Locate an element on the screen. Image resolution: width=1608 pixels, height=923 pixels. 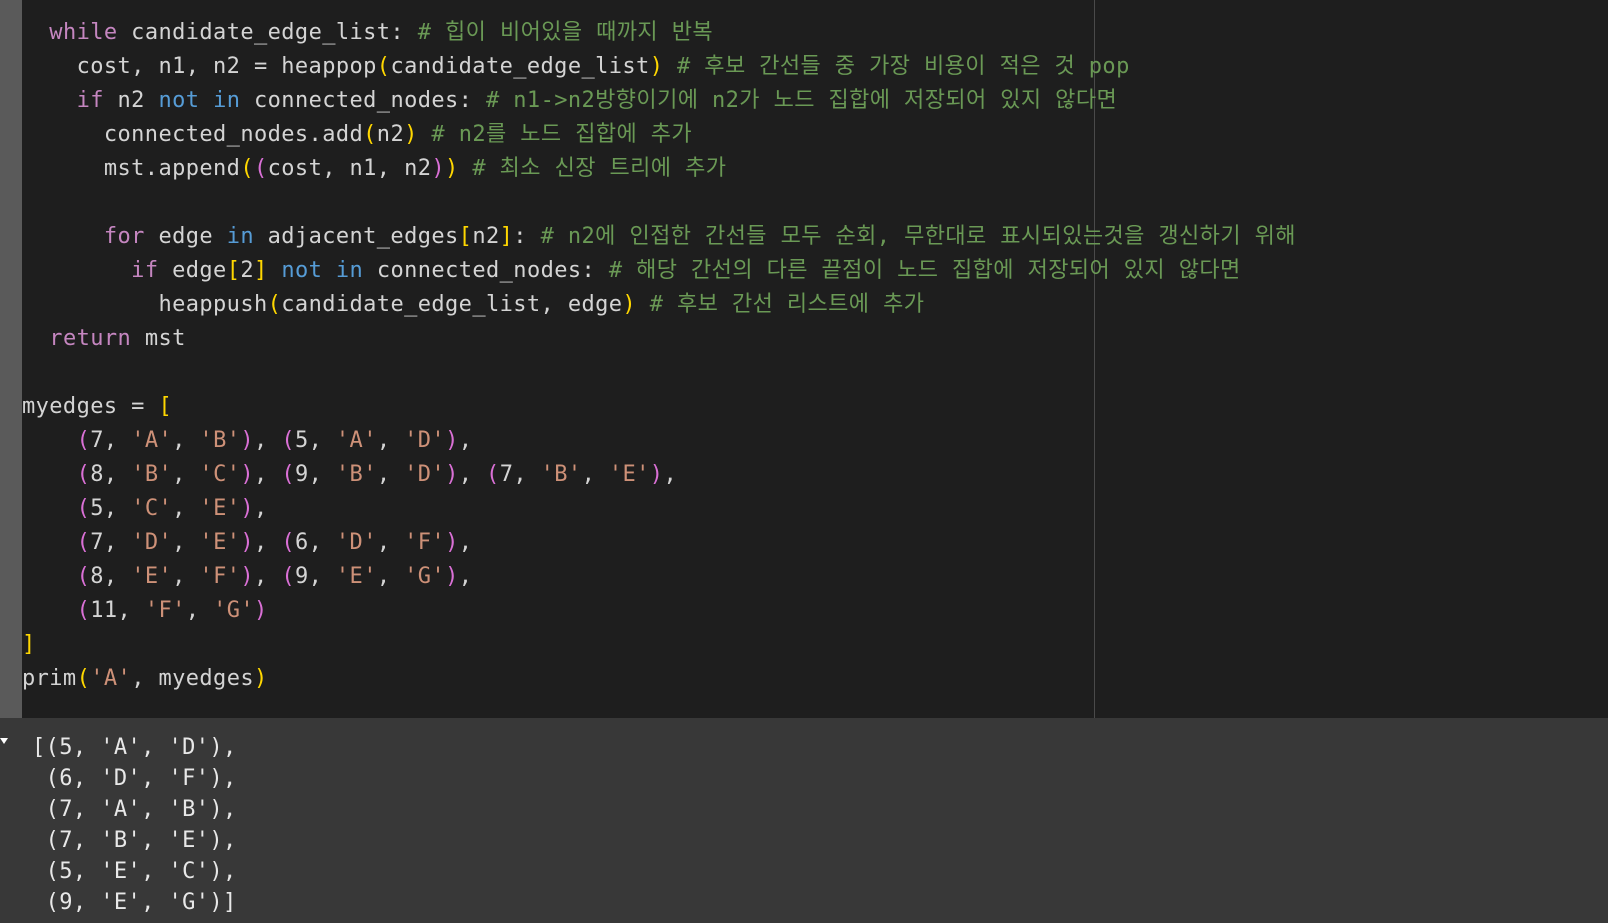
code-token: # n2를 노드 집합에 추가 is located at coordinates (562, 134).